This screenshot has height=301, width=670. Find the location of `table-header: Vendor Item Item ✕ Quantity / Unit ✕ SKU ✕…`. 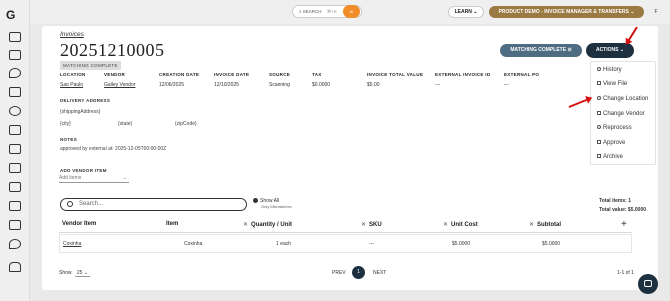

table-header: Vendor Item Item ✕ Quantity / Unit ✕ SKU ✕… is located at coordinates (345, 226).